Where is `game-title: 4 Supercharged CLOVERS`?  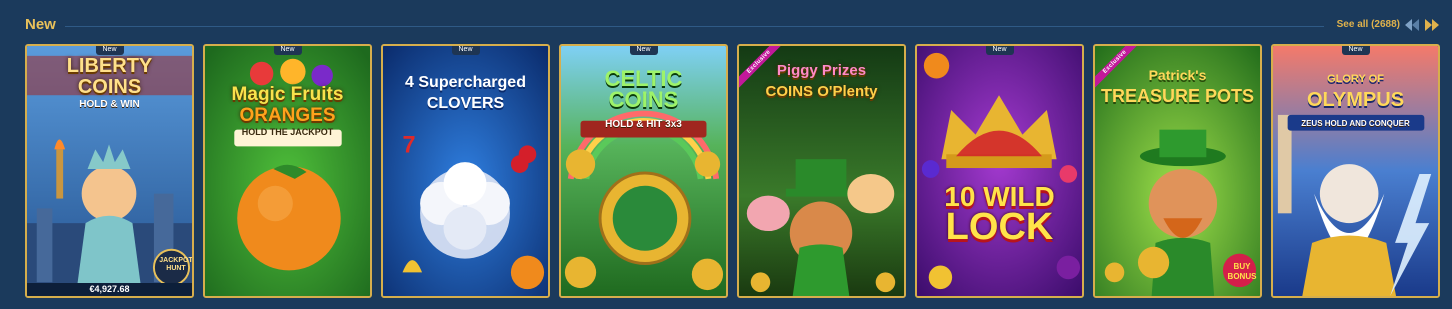
game-title: 4 Supercharged CLOVERS is located at coordinates (465, 93).